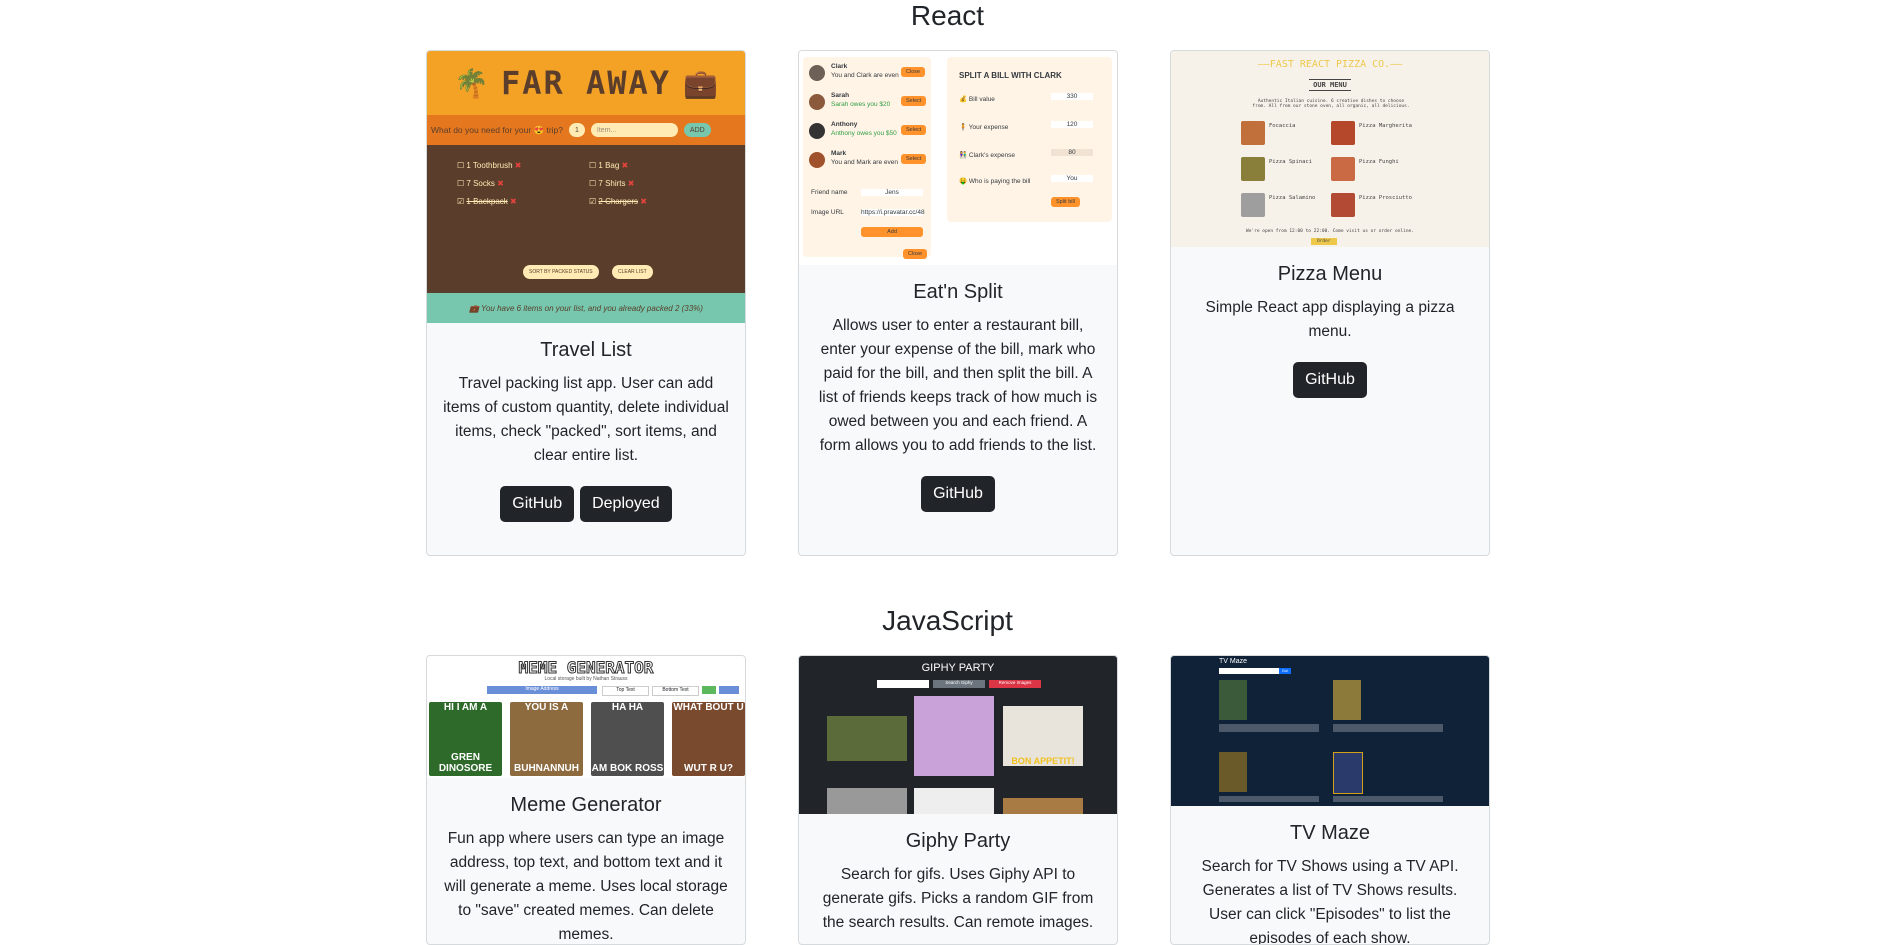  What do you see at coordinates (708, 739) in the screenshot?
I see `meme-image: WHAT BOUT U WUT R U?` at bounding box center [708, 739].